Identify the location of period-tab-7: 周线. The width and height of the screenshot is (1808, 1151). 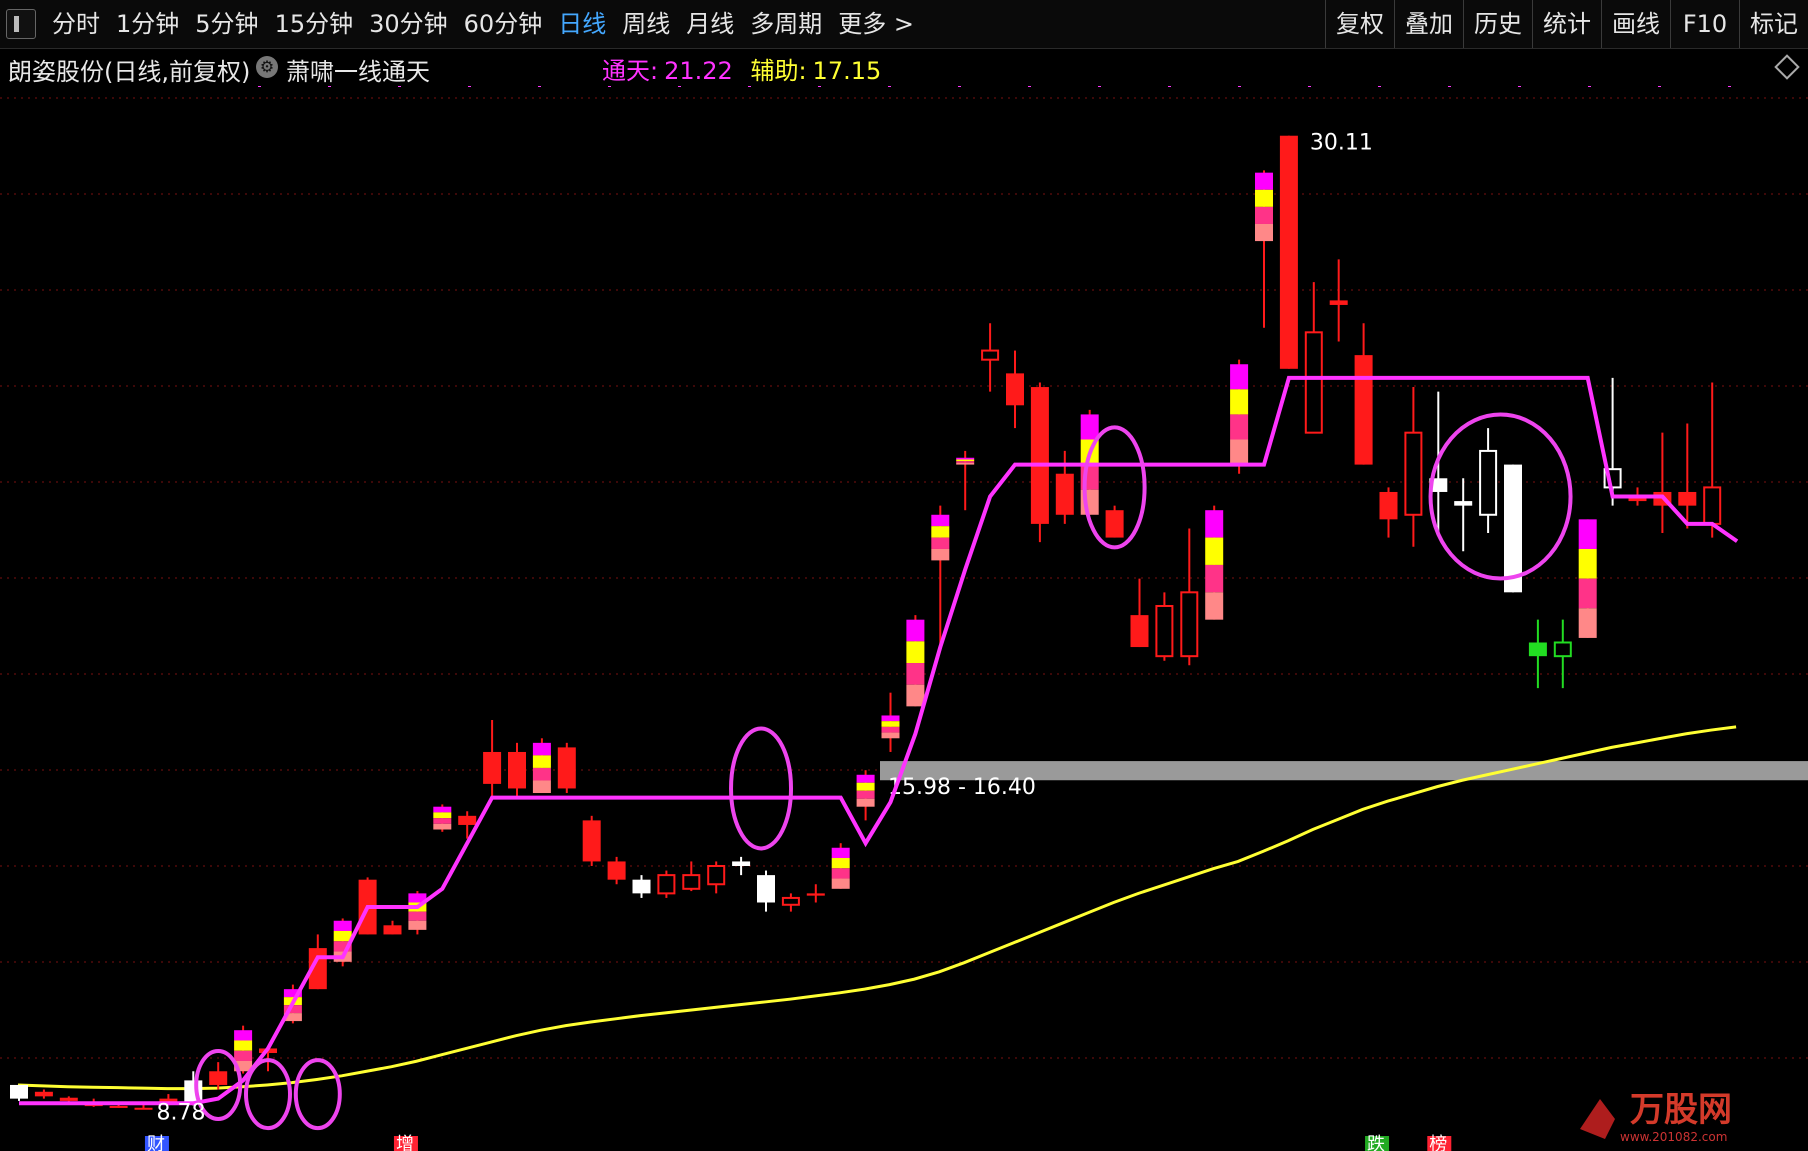
(646, 24).